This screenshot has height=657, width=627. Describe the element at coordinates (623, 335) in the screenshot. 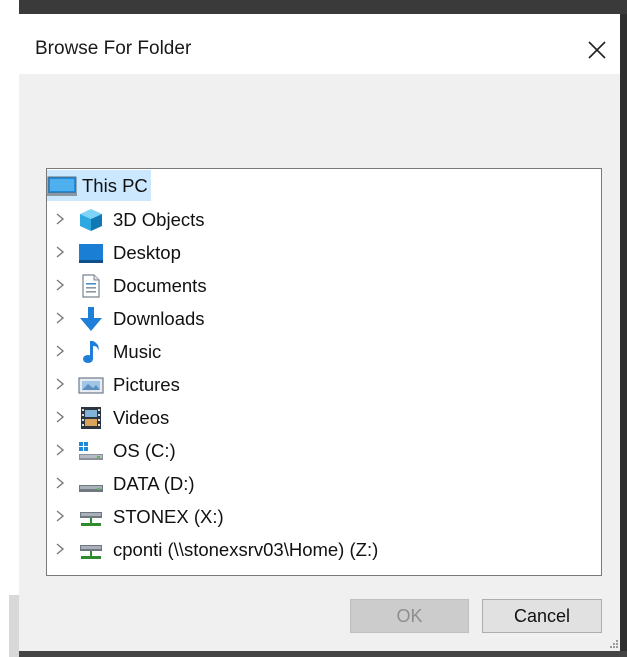

I see `background-window-right` at that location.